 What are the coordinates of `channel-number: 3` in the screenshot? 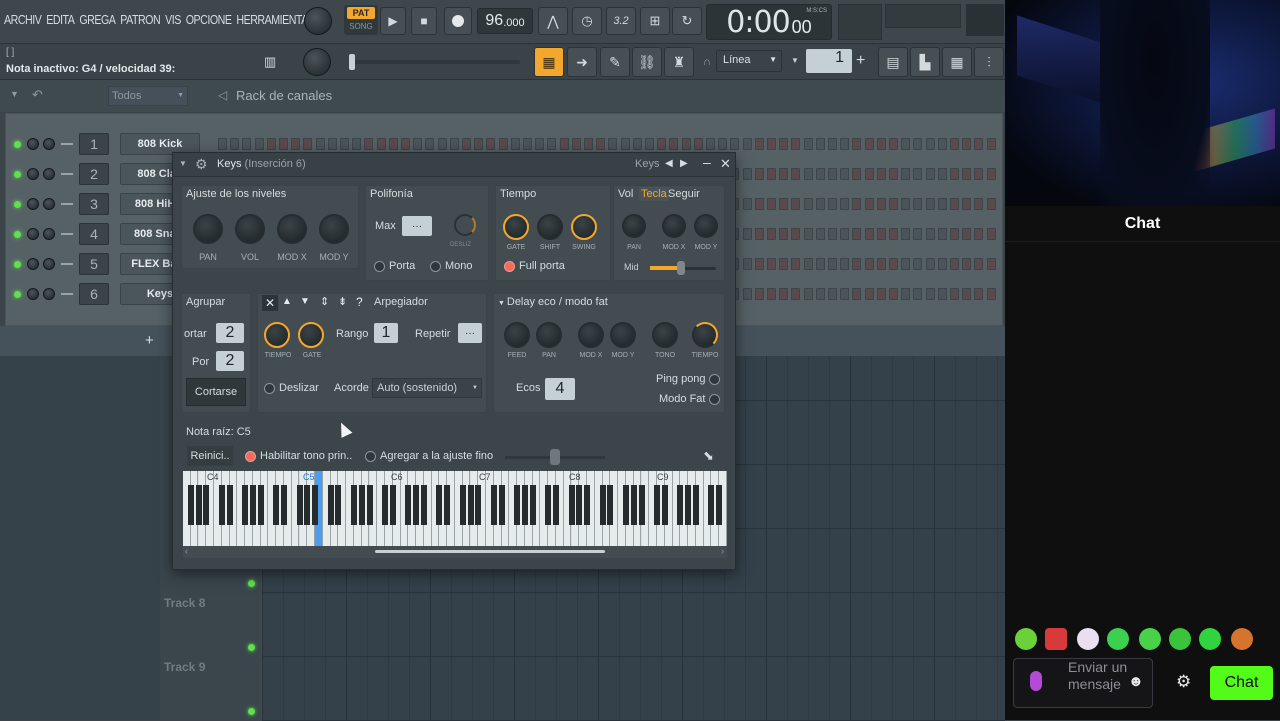 It's located at (94, 204).